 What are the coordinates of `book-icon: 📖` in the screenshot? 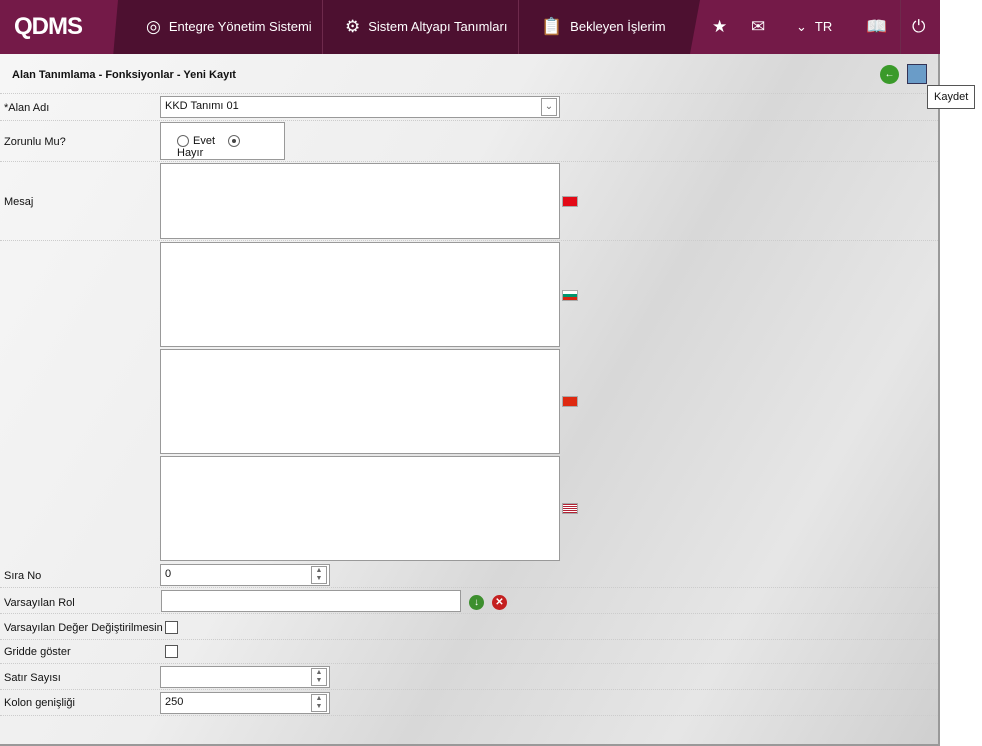 It's located at (877, 26).